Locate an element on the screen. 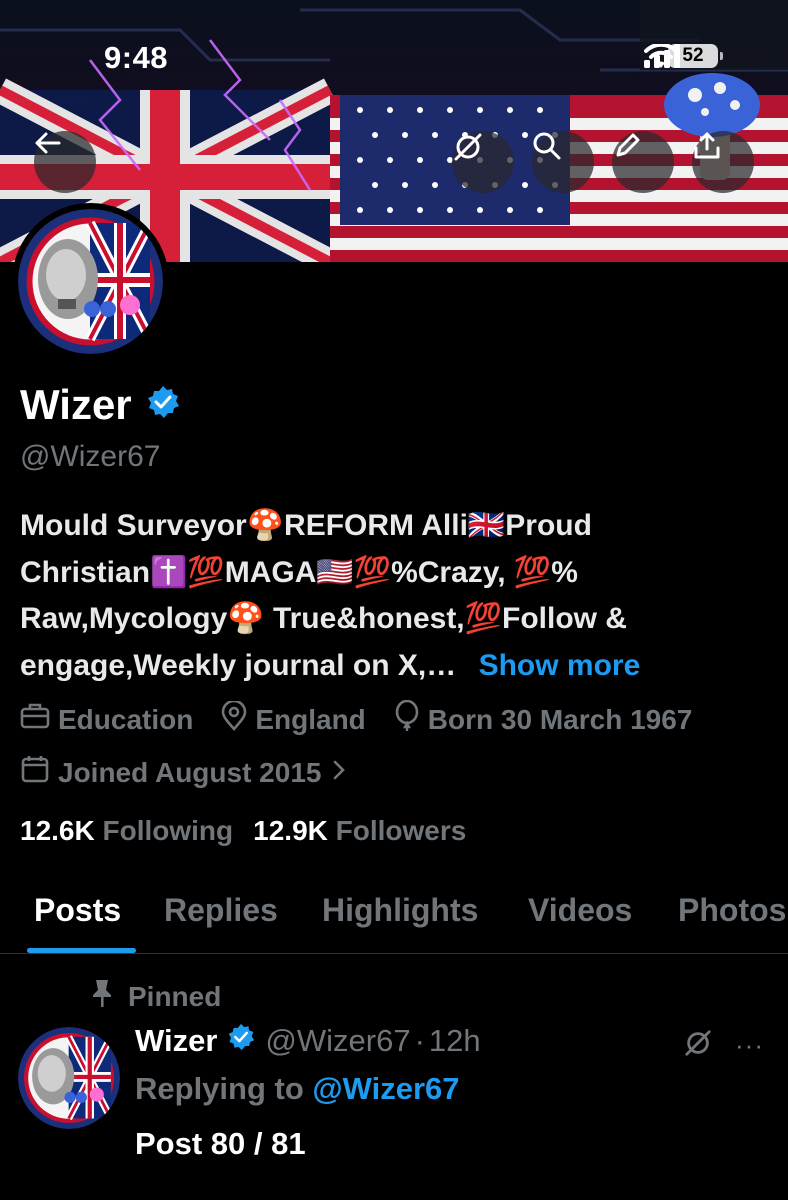  joined-label: Joined August 2015 is located at coordinates (190, 772).